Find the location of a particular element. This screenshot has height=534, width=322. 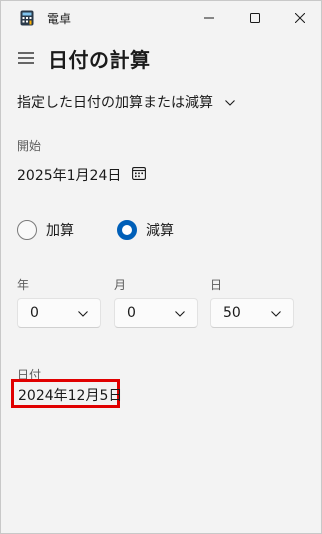

hamburger-menu-icon is located at coordinates (26, 58).